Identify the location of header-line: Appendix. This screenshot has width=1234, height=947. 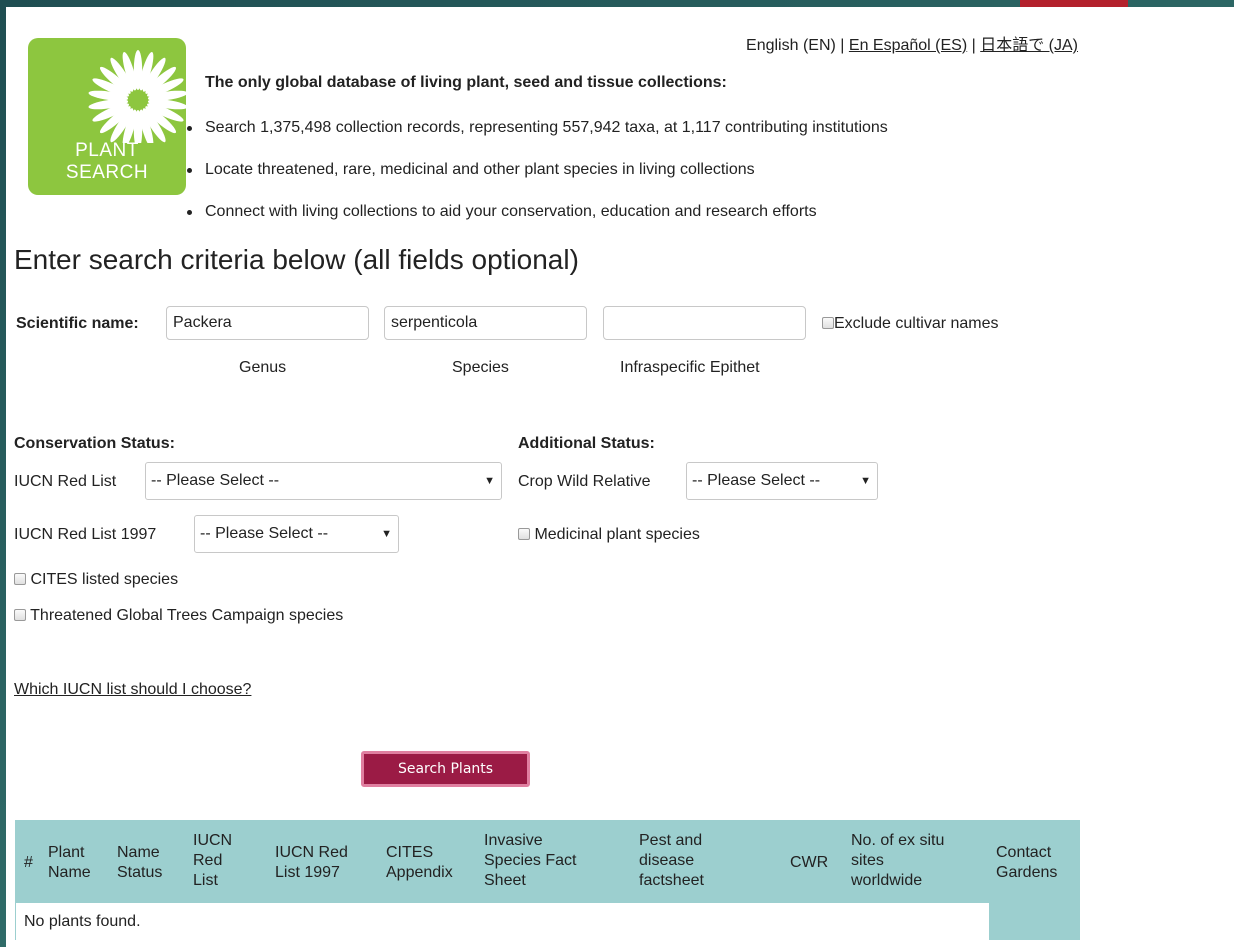
(419, 872).